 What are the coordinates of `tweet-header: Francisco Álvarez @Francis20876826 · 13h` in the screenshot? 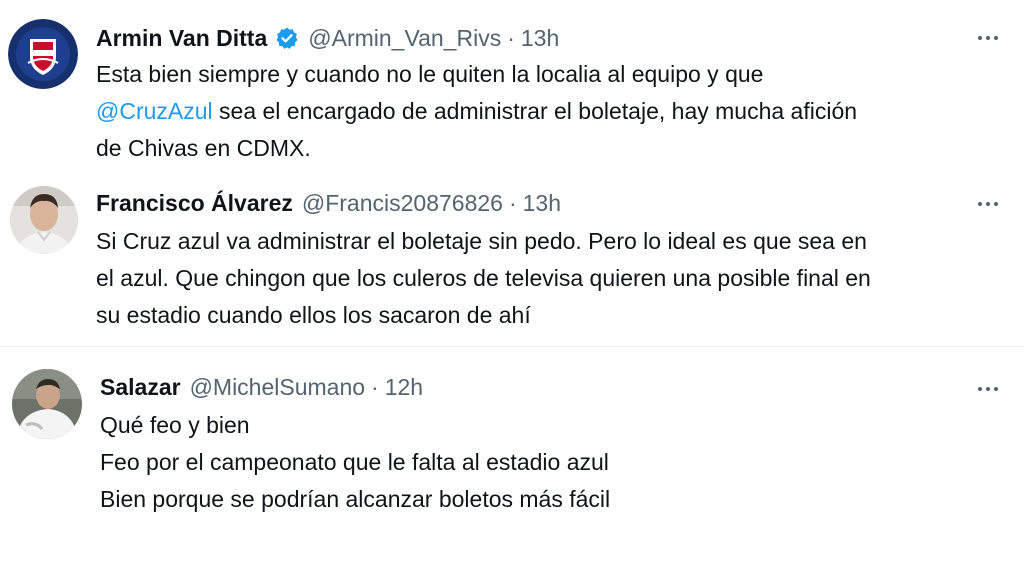 It's located at (328, 203).